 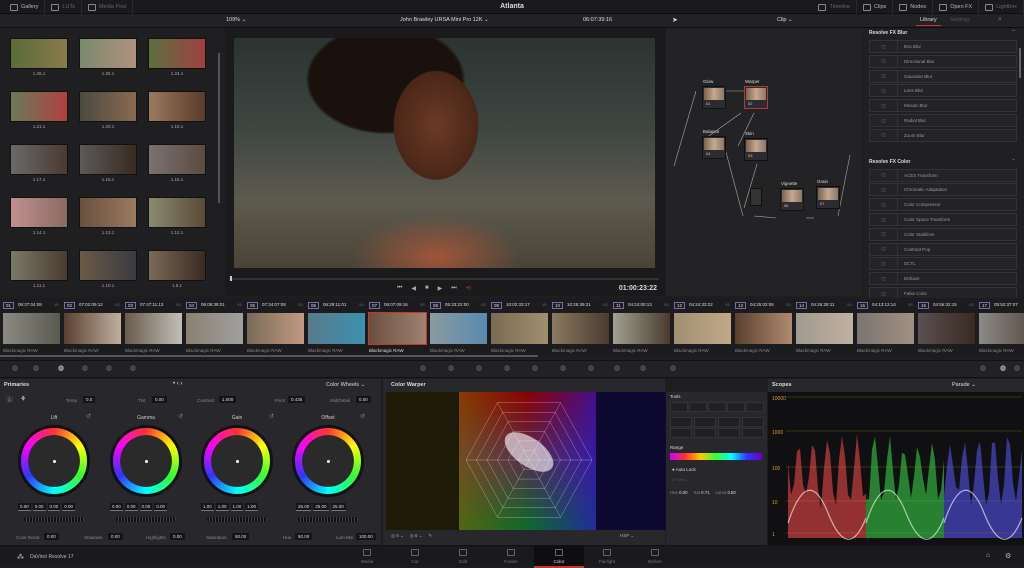 I want to click on fx-item: ◫ Chromatic Adaptation, so click(x=943, y=190).